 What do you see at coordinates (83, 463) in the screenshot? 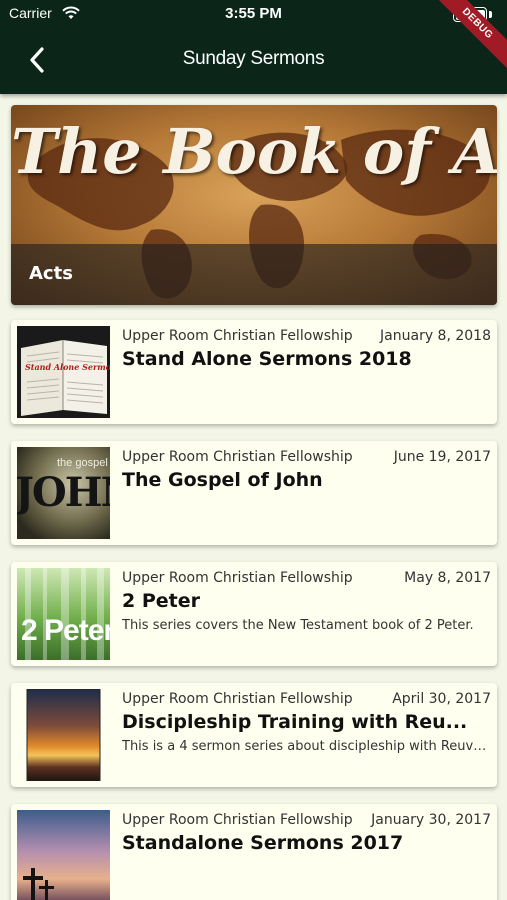
I see `thumbnail-caption-small: the gospel of` at bounding box center [83, 463].